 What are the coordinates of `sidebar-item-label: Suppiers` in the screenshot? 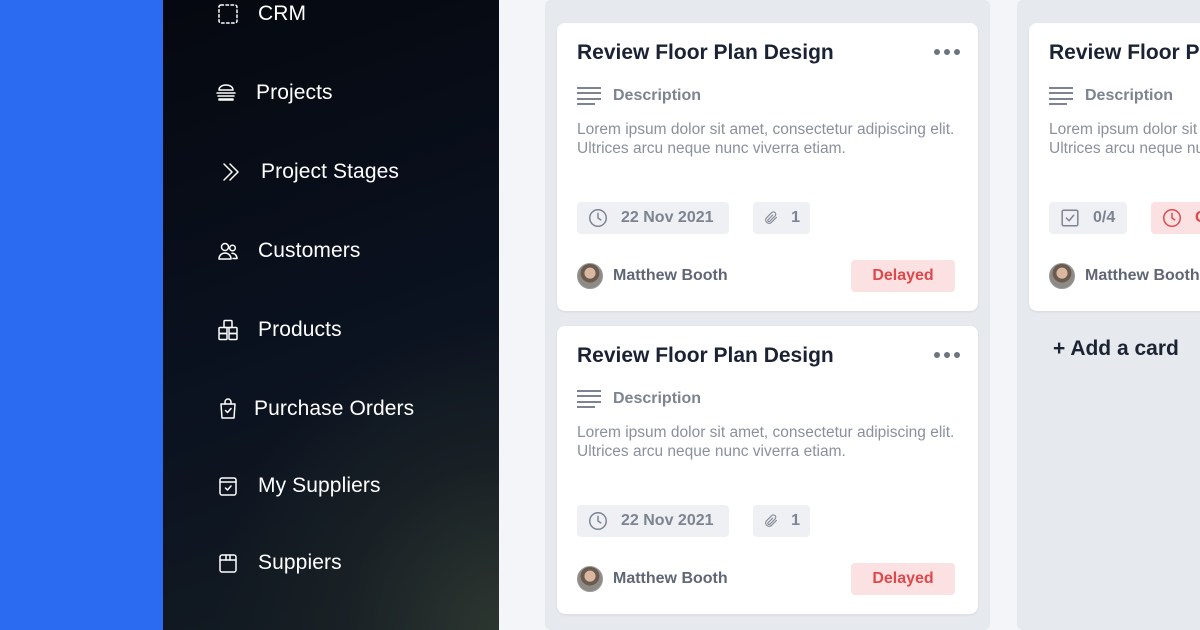 It's located at (300, 562).